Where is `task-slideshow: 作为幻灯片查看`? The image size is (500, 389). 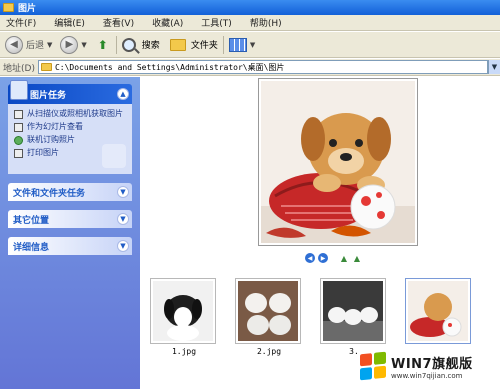
task-slideshow: 作为幻灯片查看 is located at coordinates (70, 127).